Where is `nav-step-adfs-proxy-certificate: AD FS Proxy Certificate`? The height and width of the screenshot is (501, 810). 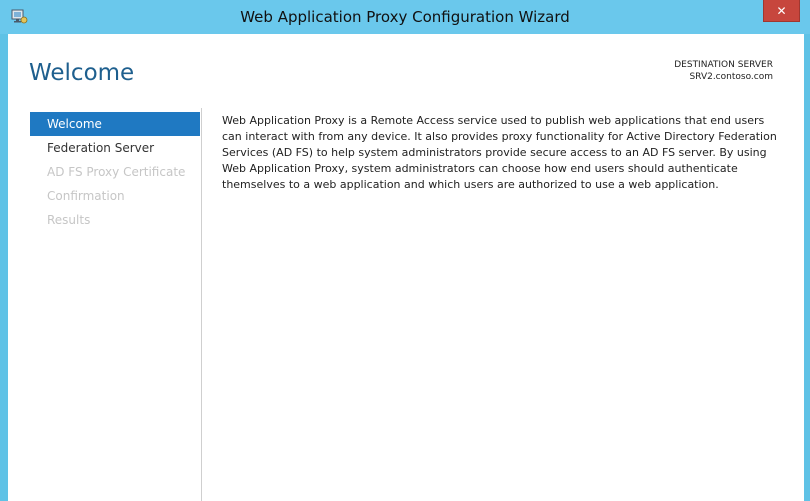 nav-step-adfs-proxy-certificate: AD FS Proxy Certificate is located at coordinates (116, 172).